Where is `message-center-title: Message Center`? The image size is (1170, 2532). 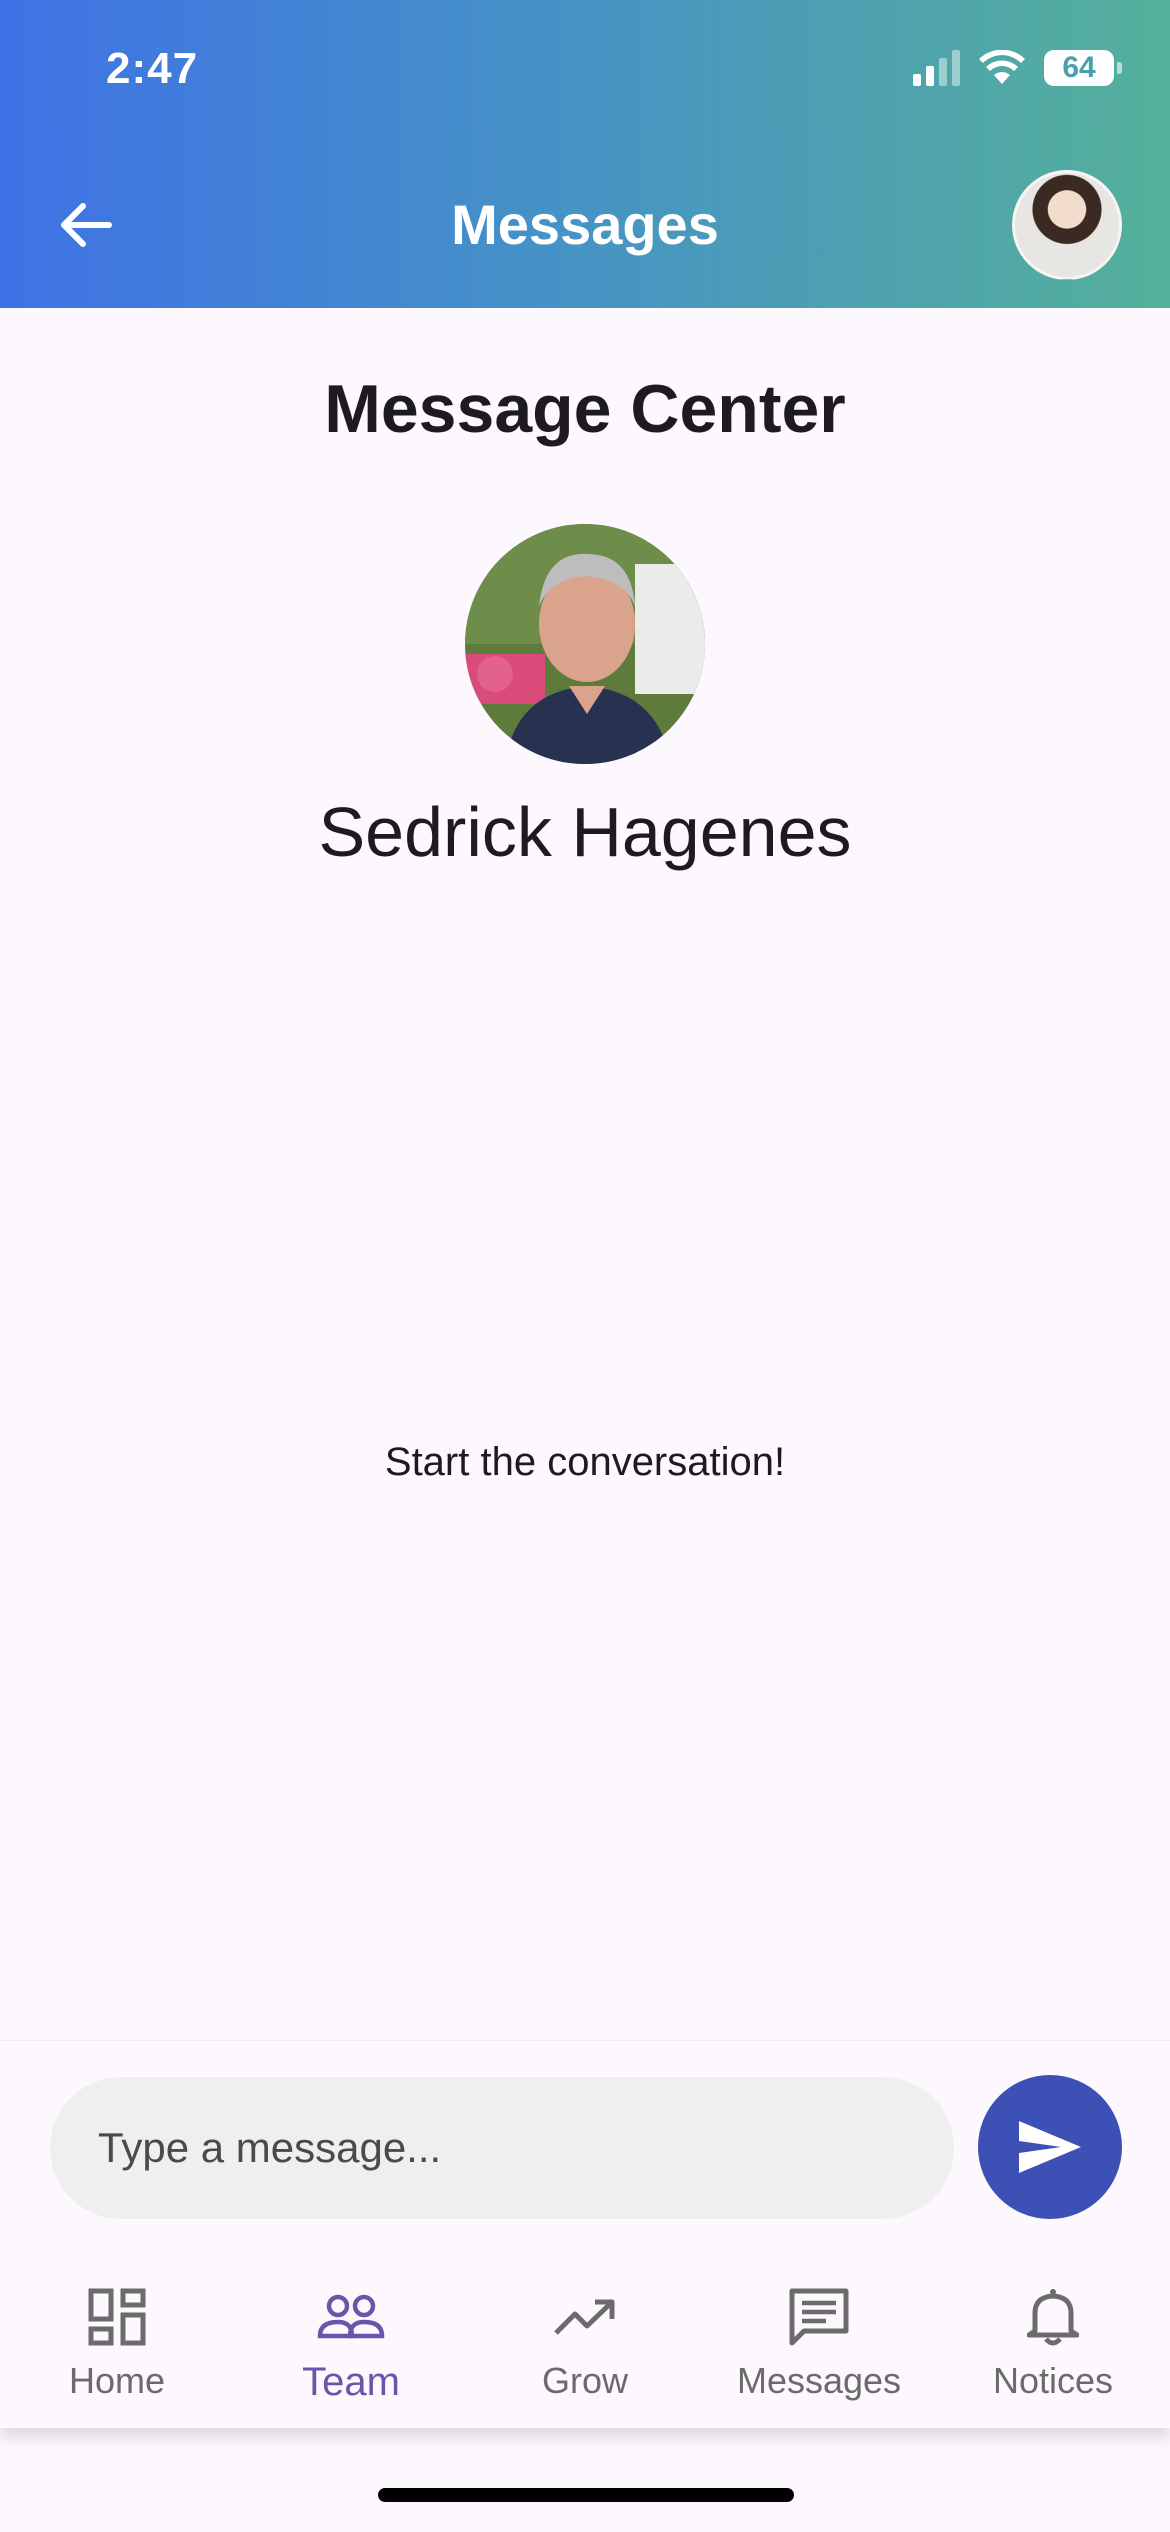 message-center-title: Message Center is located at coordinates (585, 409).